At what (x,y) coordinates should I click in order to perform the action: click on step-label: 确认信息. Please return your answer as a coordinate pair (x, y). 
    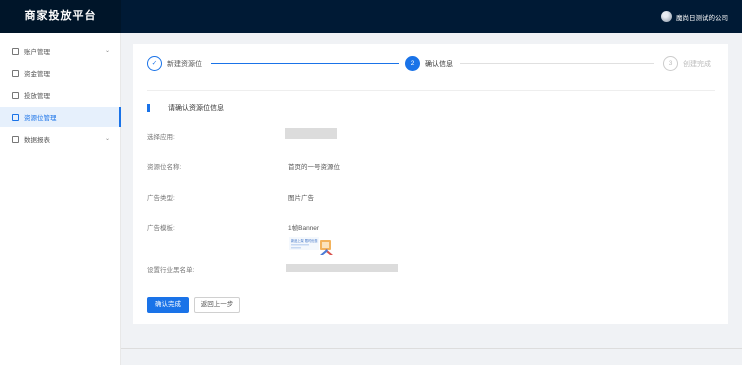
    Looking at the image, I should click on (439, 64).